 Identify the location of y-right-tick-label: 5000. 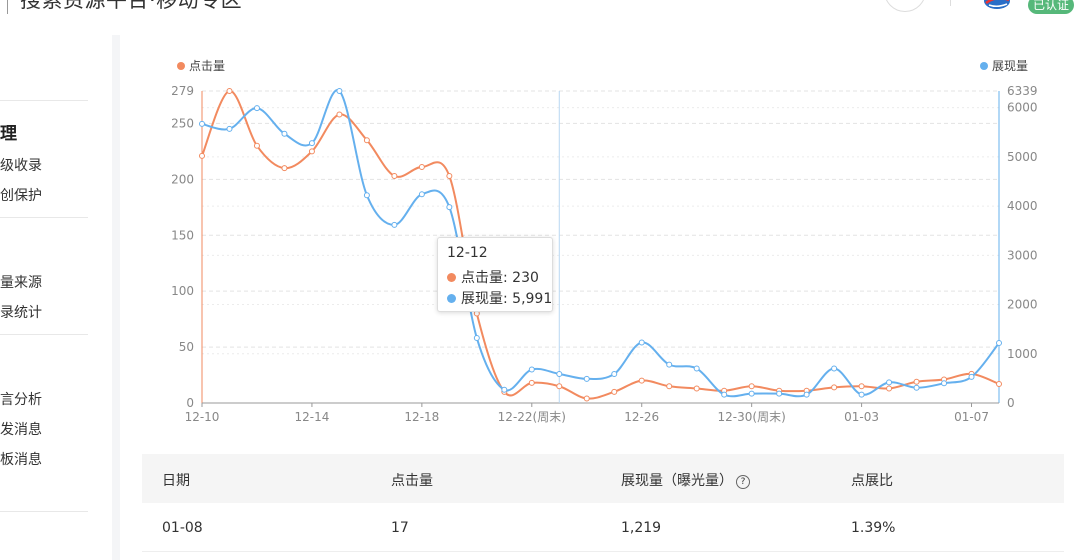
(1022, 157).